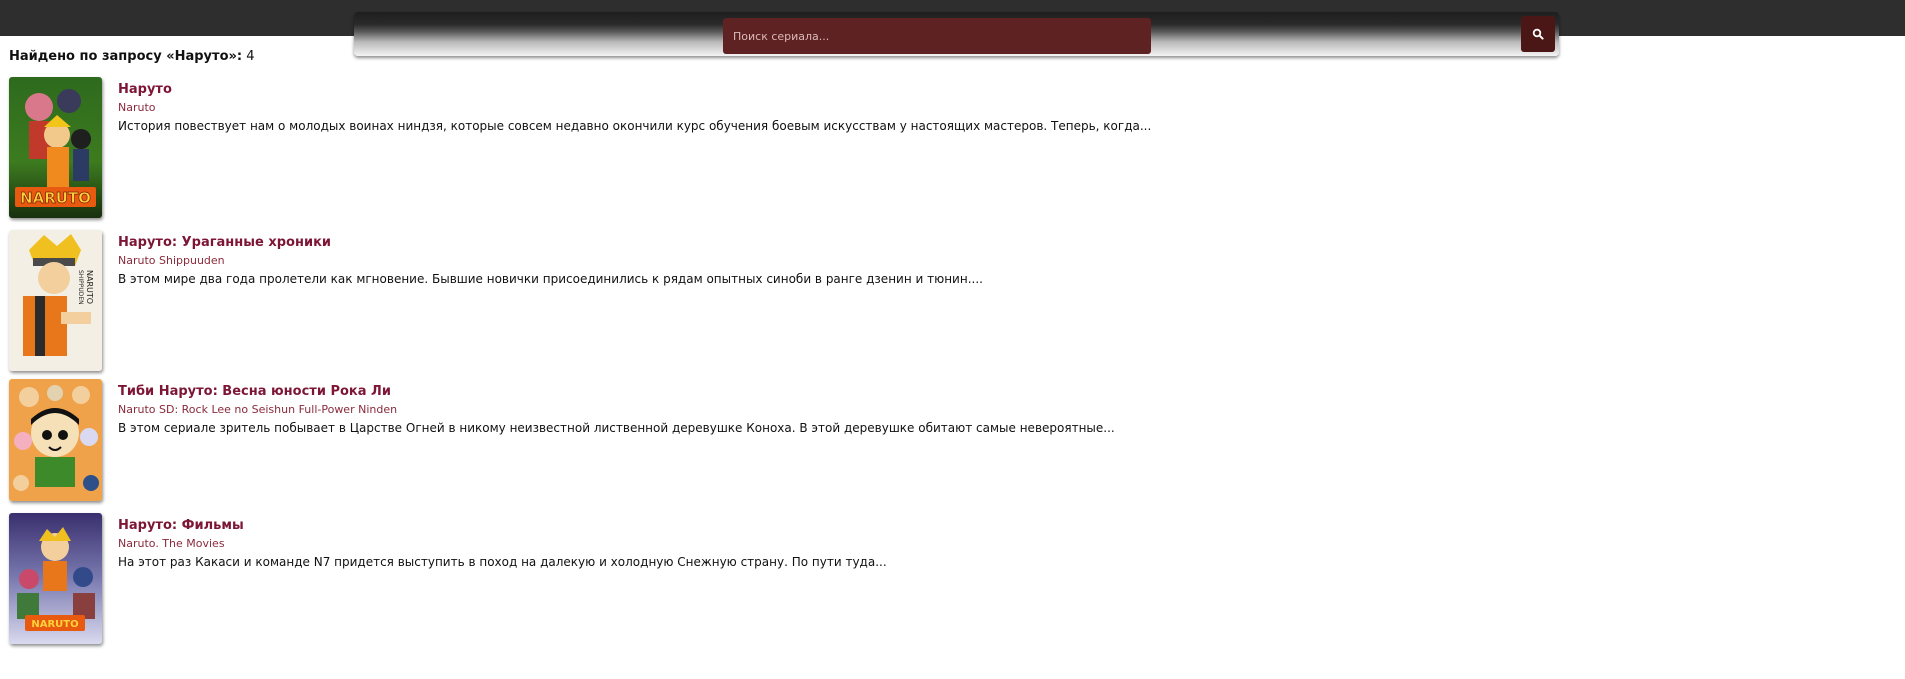 This screenshot has height=679, width=1905. I want to click on result-poster-image: NARUTO SHIPPUDEN, so click(55, 300).